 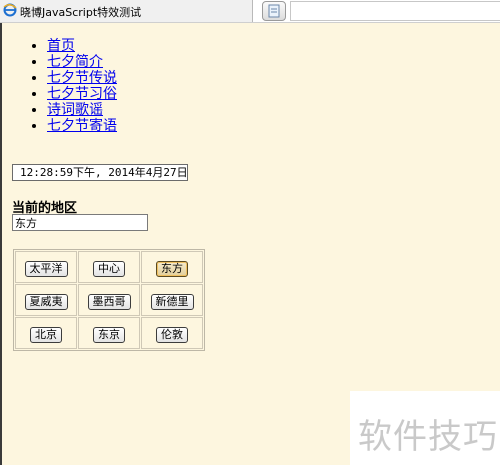 I want to click on region-button-tokyo: 东京, so click(x=109, y=334).